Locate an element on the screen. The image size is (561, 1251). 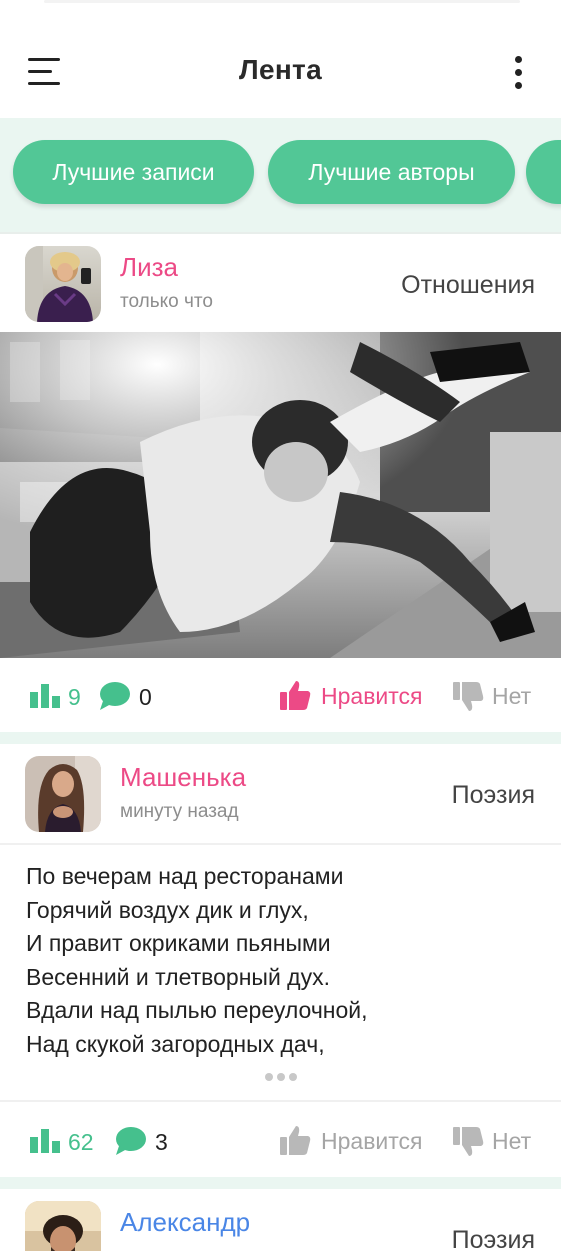
poem-line: И правит окриками пьяными is located at coordinates (178, 943).